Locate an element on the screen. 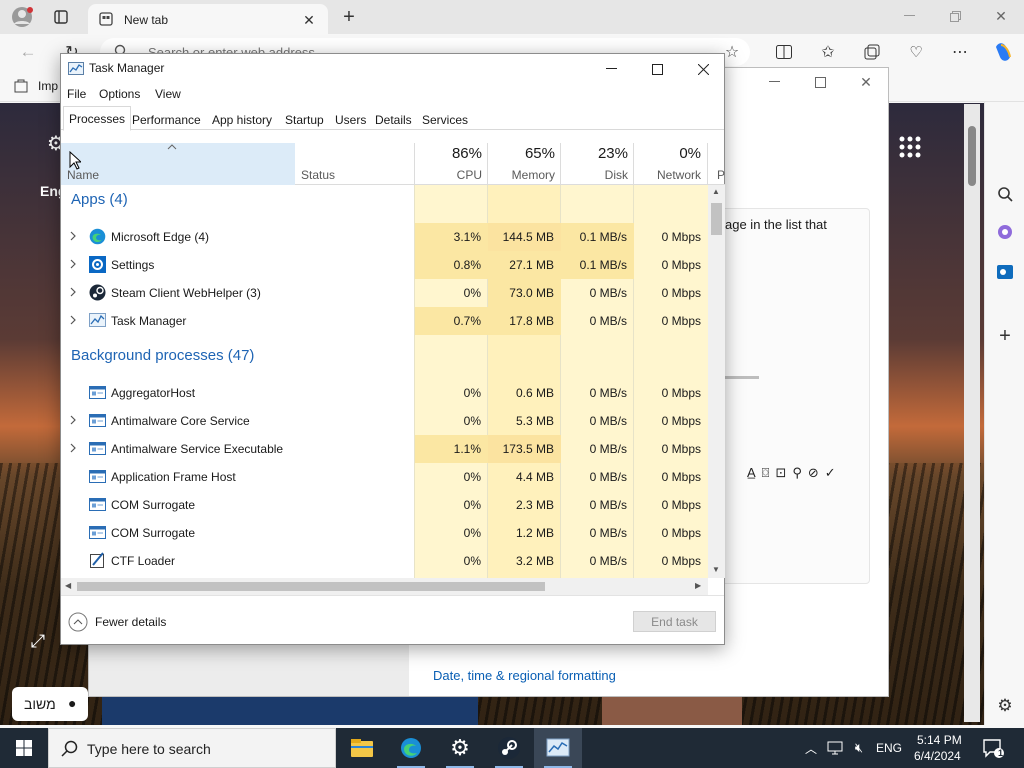 This screenshot has height=768, width=1024. notification-center-icon: 1 is located at coordinates (993, 748).